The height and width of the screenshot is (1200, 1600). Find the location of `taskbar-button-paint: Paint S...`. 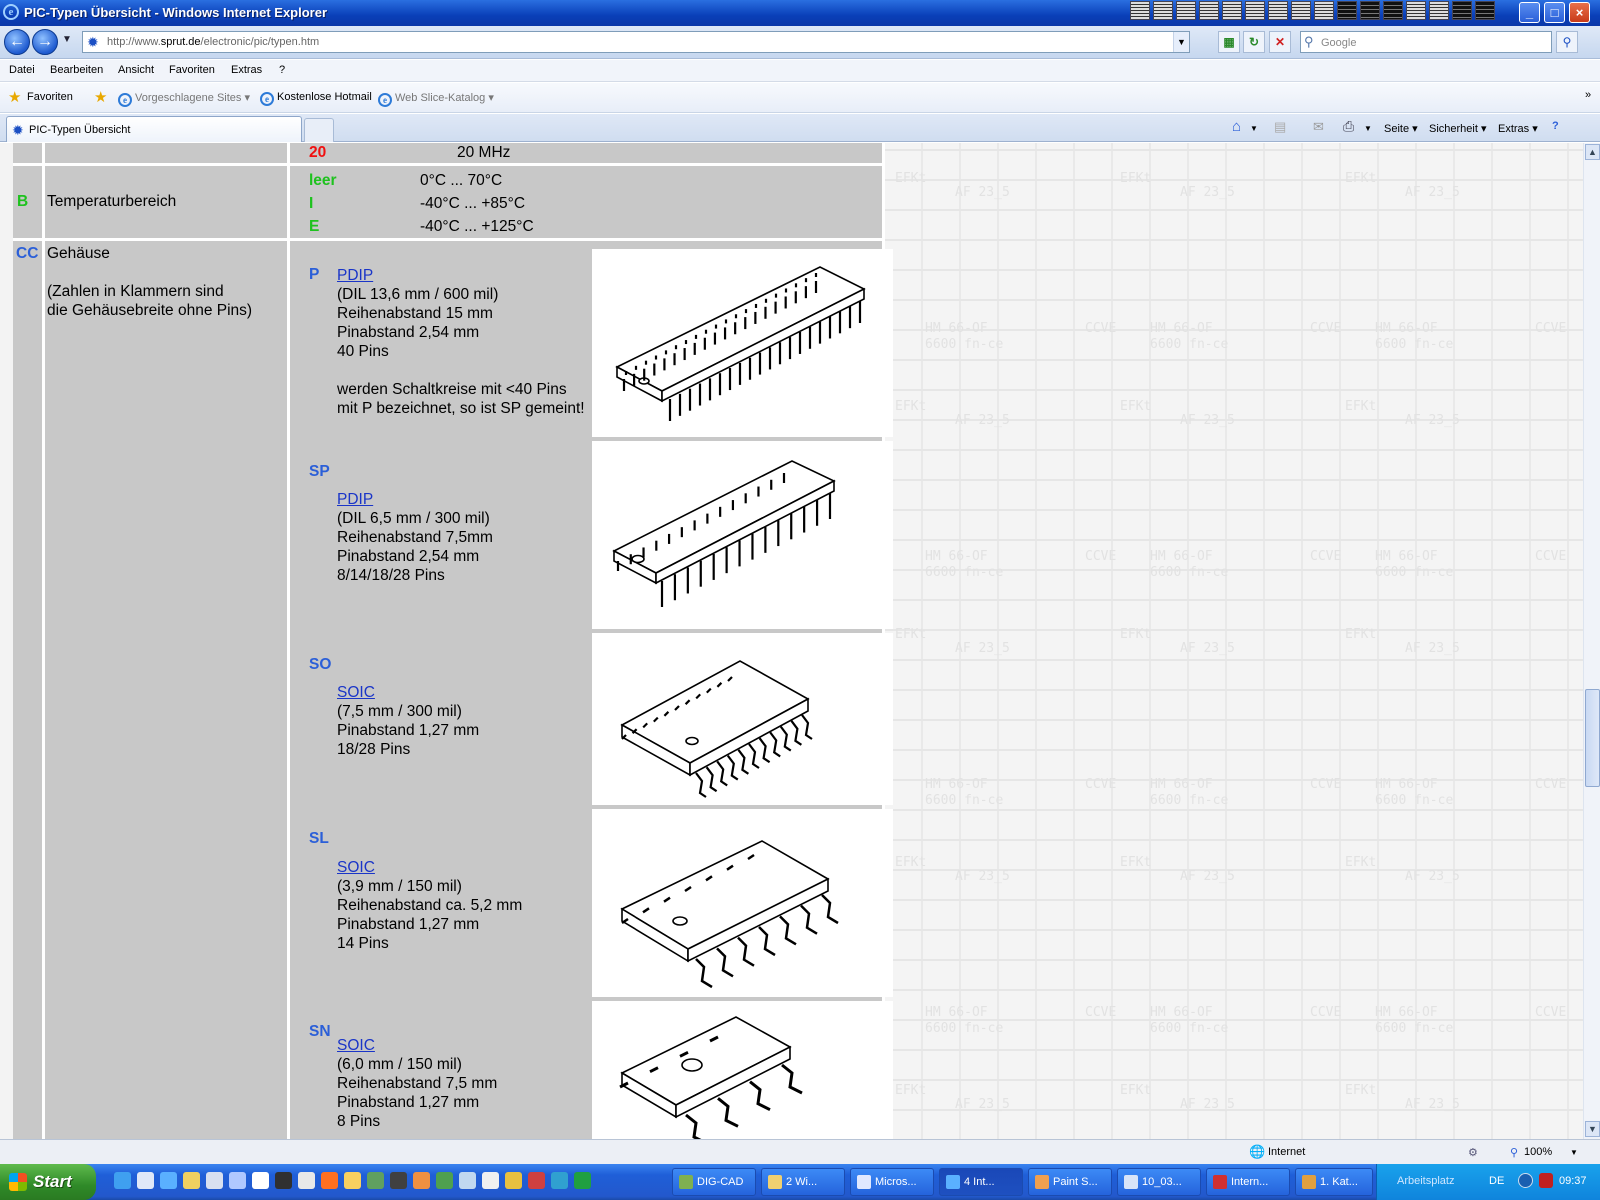

taskbar-button-paint: Paint S... is located at coordinates (1070, 1182).